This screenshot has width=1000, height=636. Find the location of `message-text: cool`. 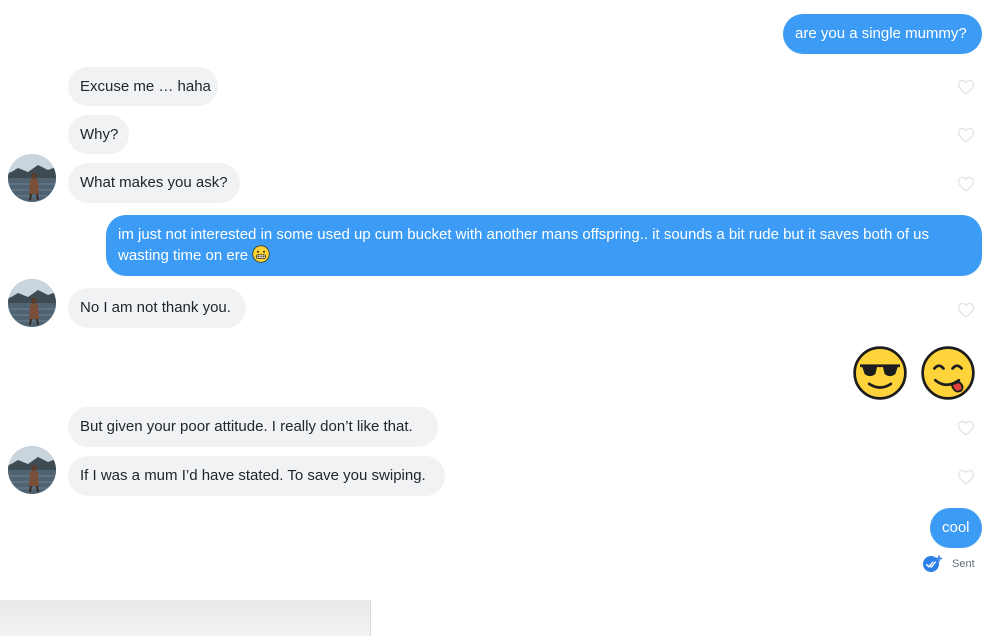

message-text: cool is located at coordinates (956, 527).